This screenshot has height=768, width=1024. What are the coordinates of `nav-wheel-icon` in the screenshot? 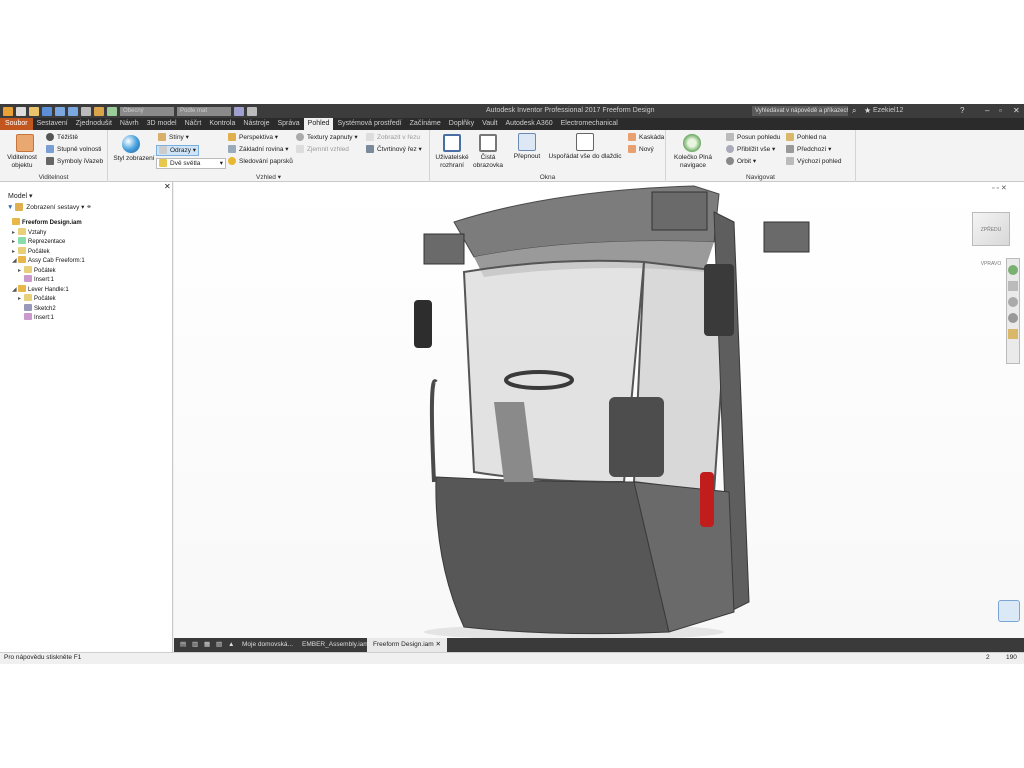 It's located at (1013, 270).